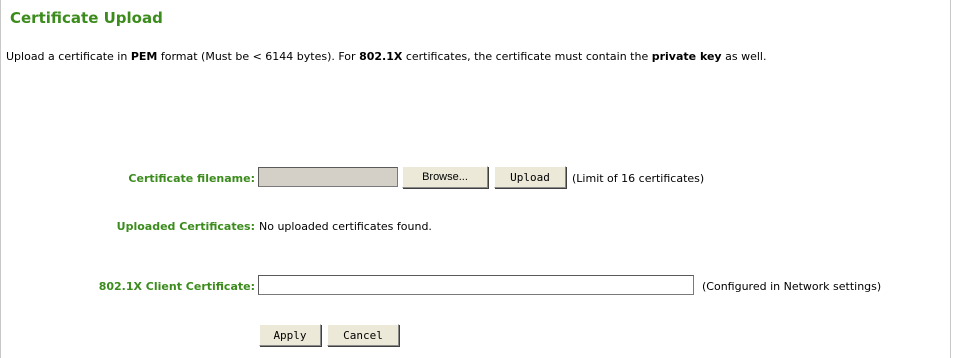  What do you see at coordinates (258, 56) in the screenshot?
I see `description-text-2: format (Must be < 6144 bytes). For` at bounding box center [258, 56].